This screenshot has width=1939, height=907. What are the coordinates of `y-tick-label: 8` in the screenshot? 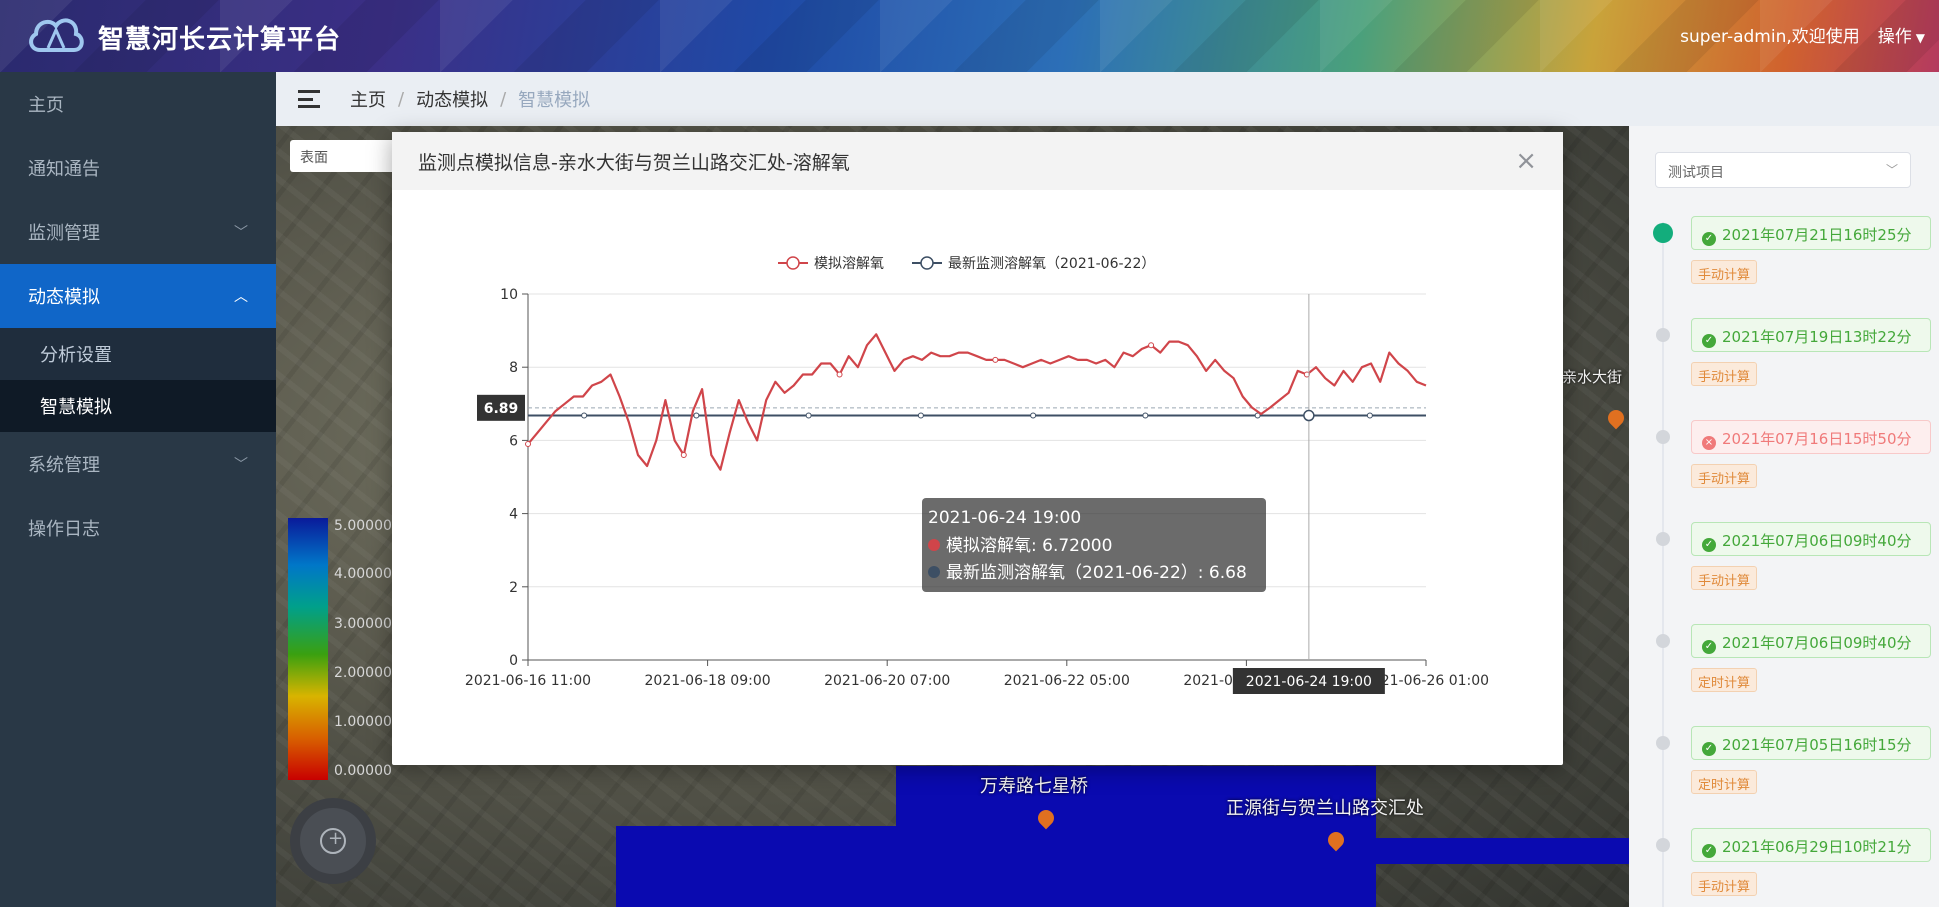 It's located at (513, 368).